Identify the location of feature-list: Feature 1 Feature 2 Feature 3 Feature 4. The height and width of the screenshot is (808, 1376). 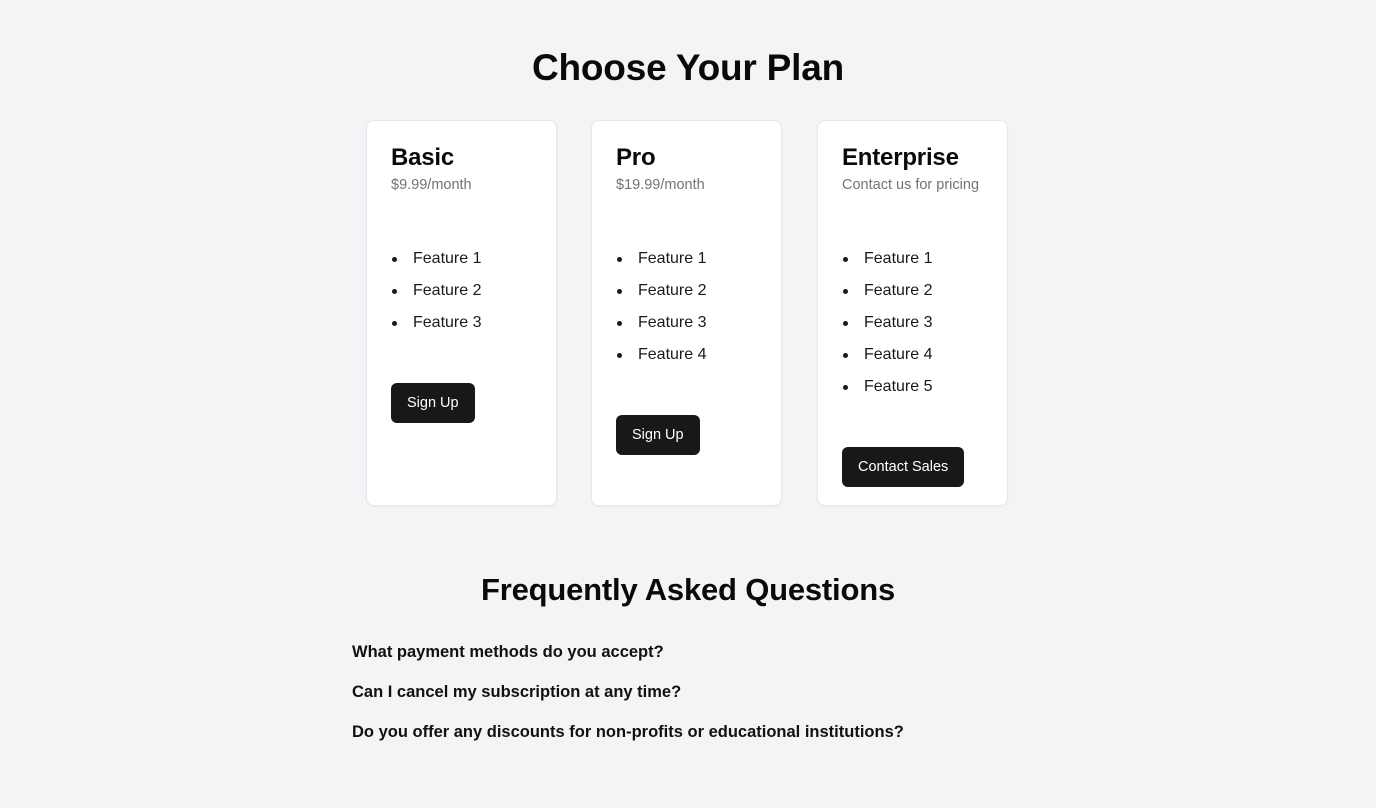
(690, 307).